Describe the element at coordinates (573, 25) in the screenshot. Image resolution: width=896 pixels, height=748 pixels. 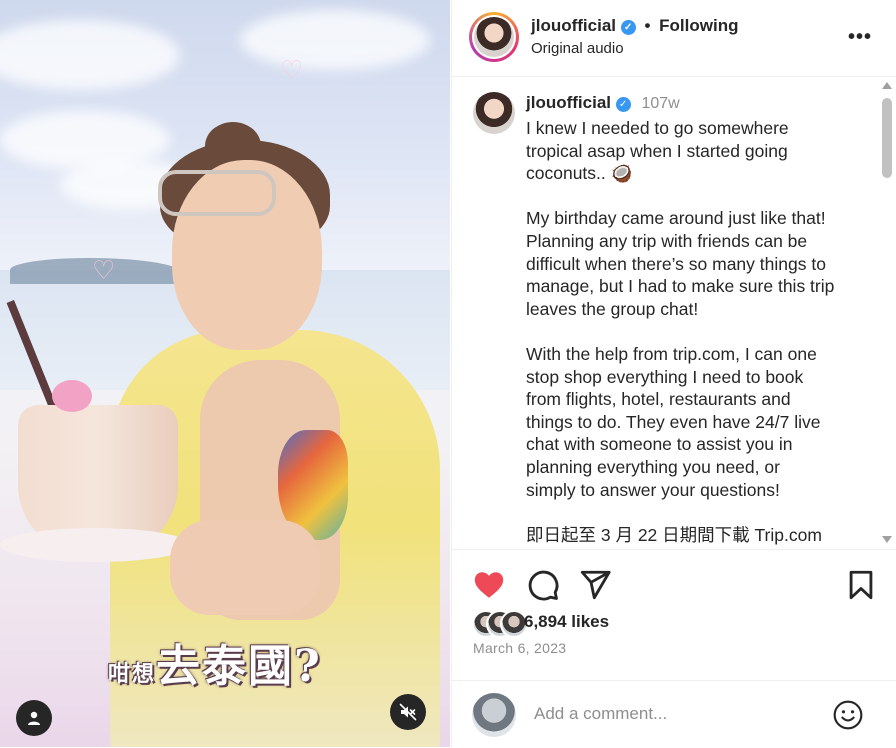
I see `header-username-link: jlouofficial` at that location.